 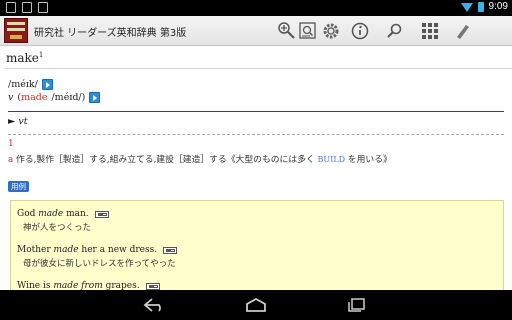 I want to click on recent-apps-icon, so click(x=357, y=305).